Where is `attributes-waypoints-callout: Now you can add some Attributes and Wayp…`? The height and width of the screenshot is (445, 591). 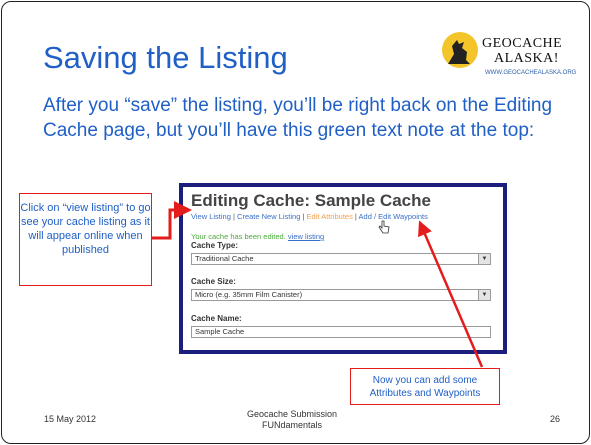
attributes-waypoints-callout: Now you can add some Attributes and Wayp… is located at coordinates (425, 386).